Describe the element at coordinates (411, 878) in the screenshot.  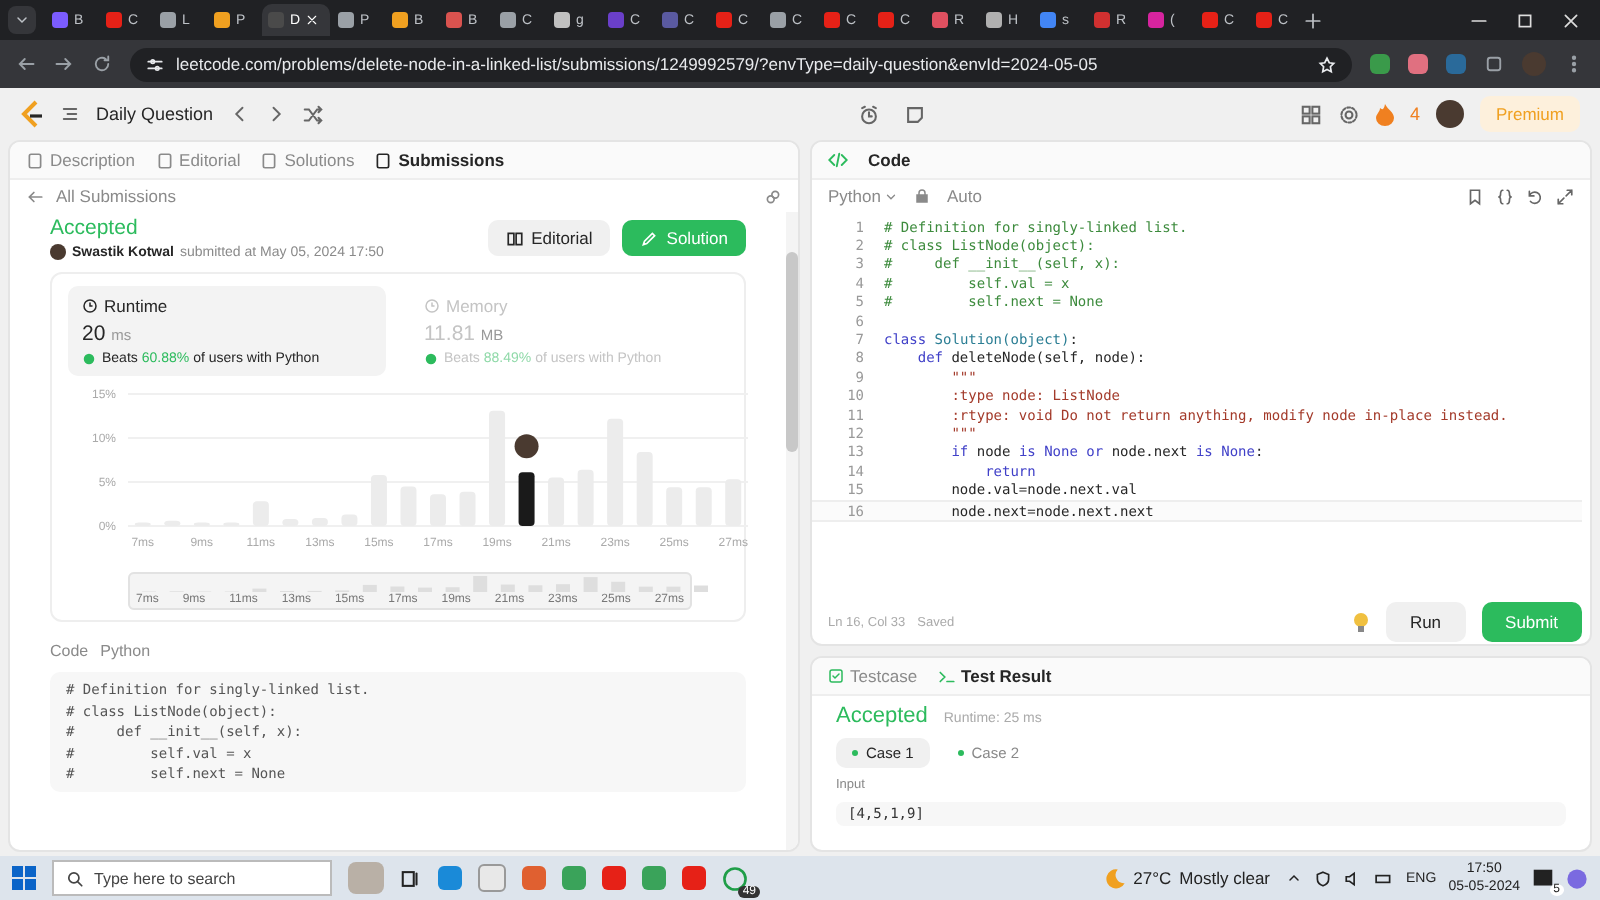
I see `task-view-icon` at that location.